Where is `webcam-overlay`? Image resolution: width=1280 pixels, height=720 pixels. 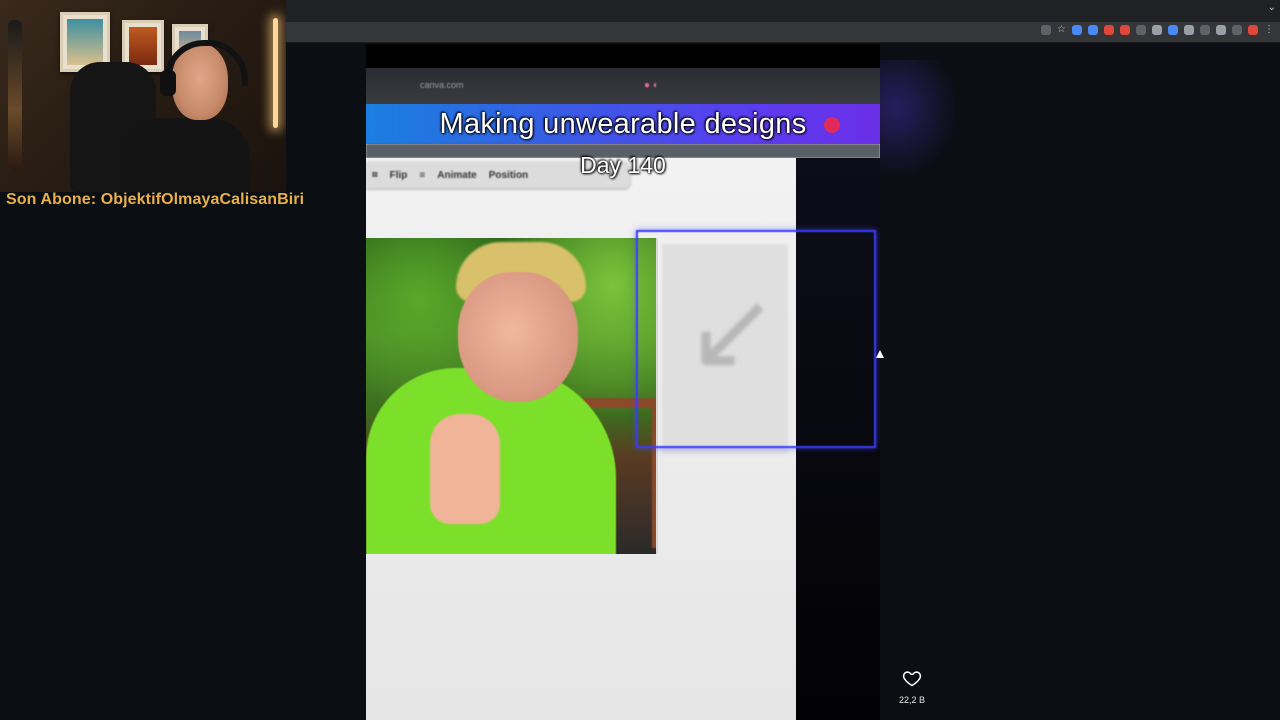
webcam-overlay is located at coordinates (143, 96).